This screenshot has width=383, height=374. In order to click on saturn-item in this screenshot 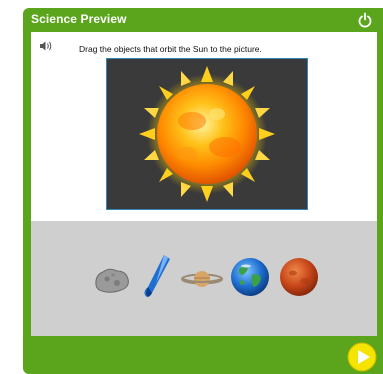, I will do `click(202, 279)`.